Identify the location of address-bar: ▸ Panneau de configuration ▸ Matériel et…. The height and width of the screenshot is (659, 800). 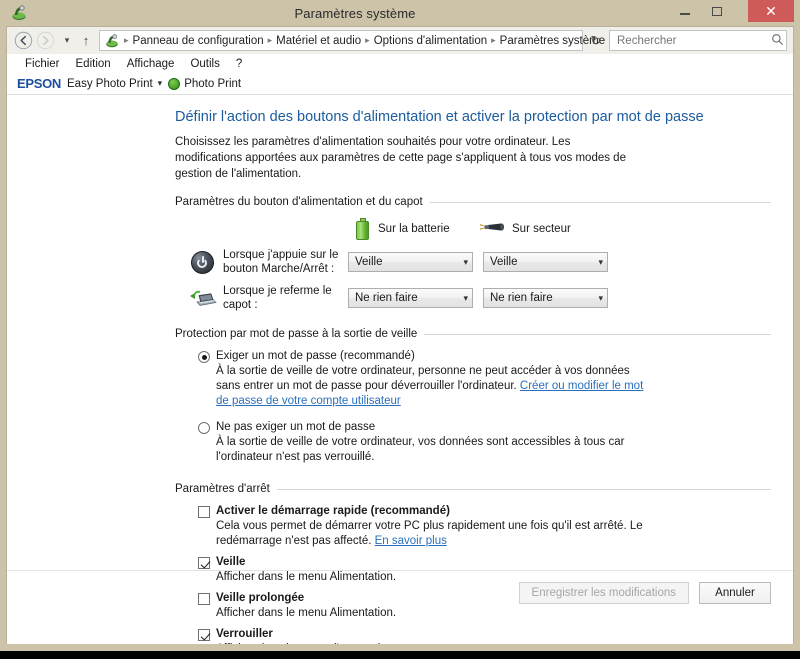
(358, 40).